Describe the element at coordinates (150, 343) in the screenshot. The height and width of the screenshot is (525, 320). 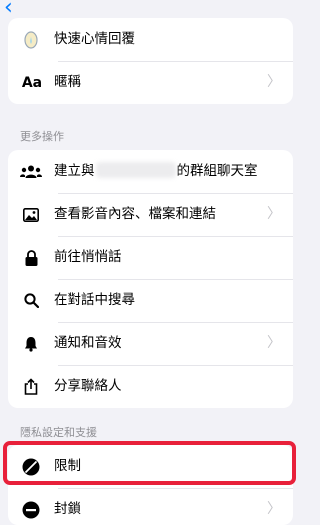
I see `notifications-sounds-row: 通知和音效 〉` at that location.